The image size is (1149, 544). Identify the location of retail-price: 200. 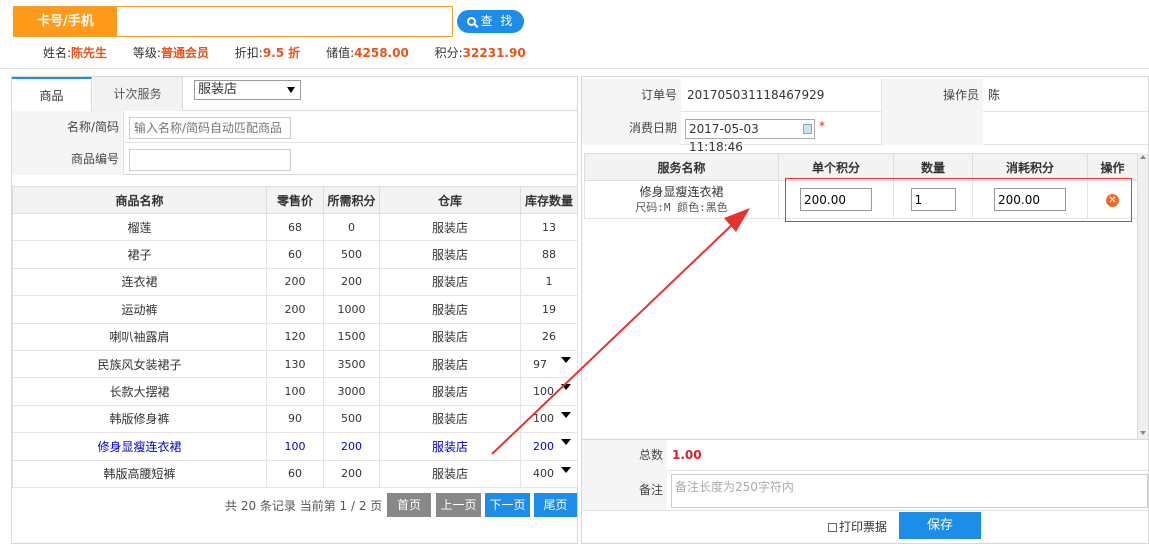
(295, 282).